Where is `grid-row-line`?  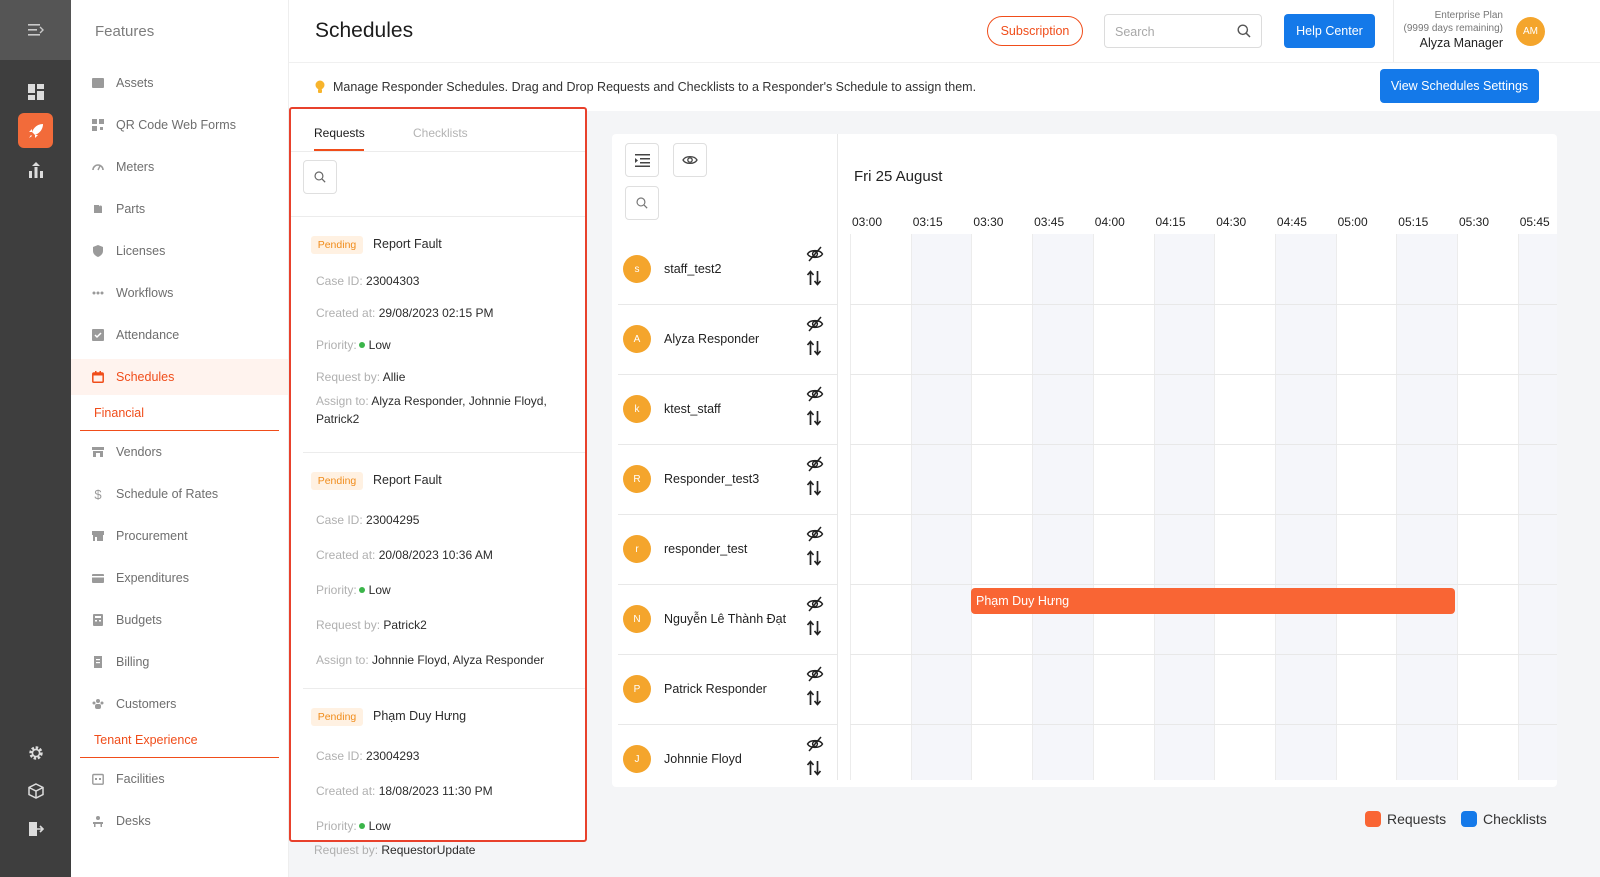 grid-row-line is located at coordinates (1203, 584).